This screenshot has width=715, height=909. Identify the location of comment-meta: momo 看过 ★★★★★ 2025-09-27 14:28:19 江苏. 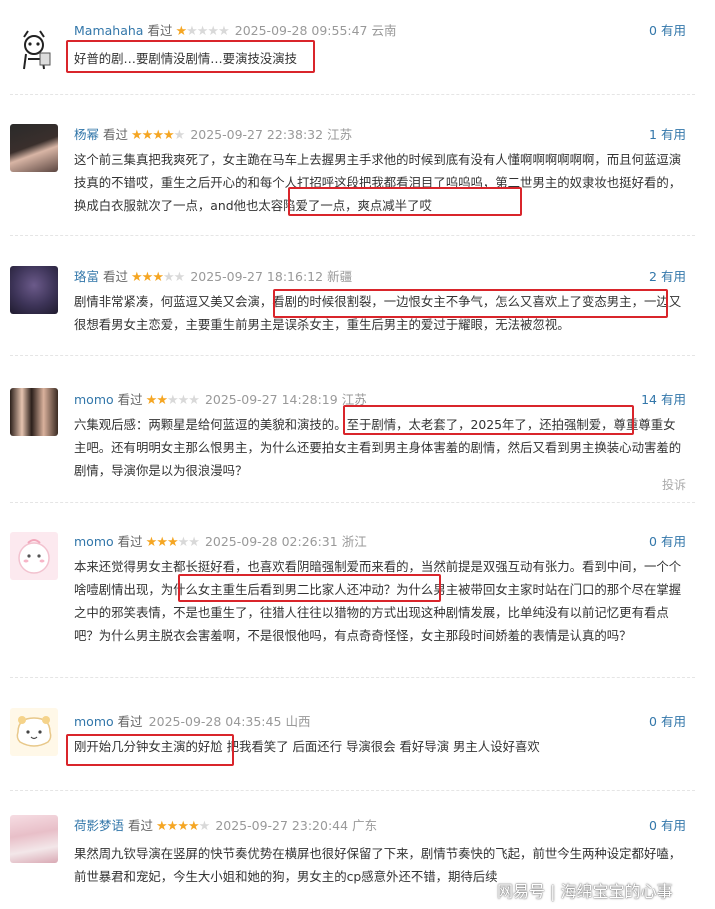
(220, 400).